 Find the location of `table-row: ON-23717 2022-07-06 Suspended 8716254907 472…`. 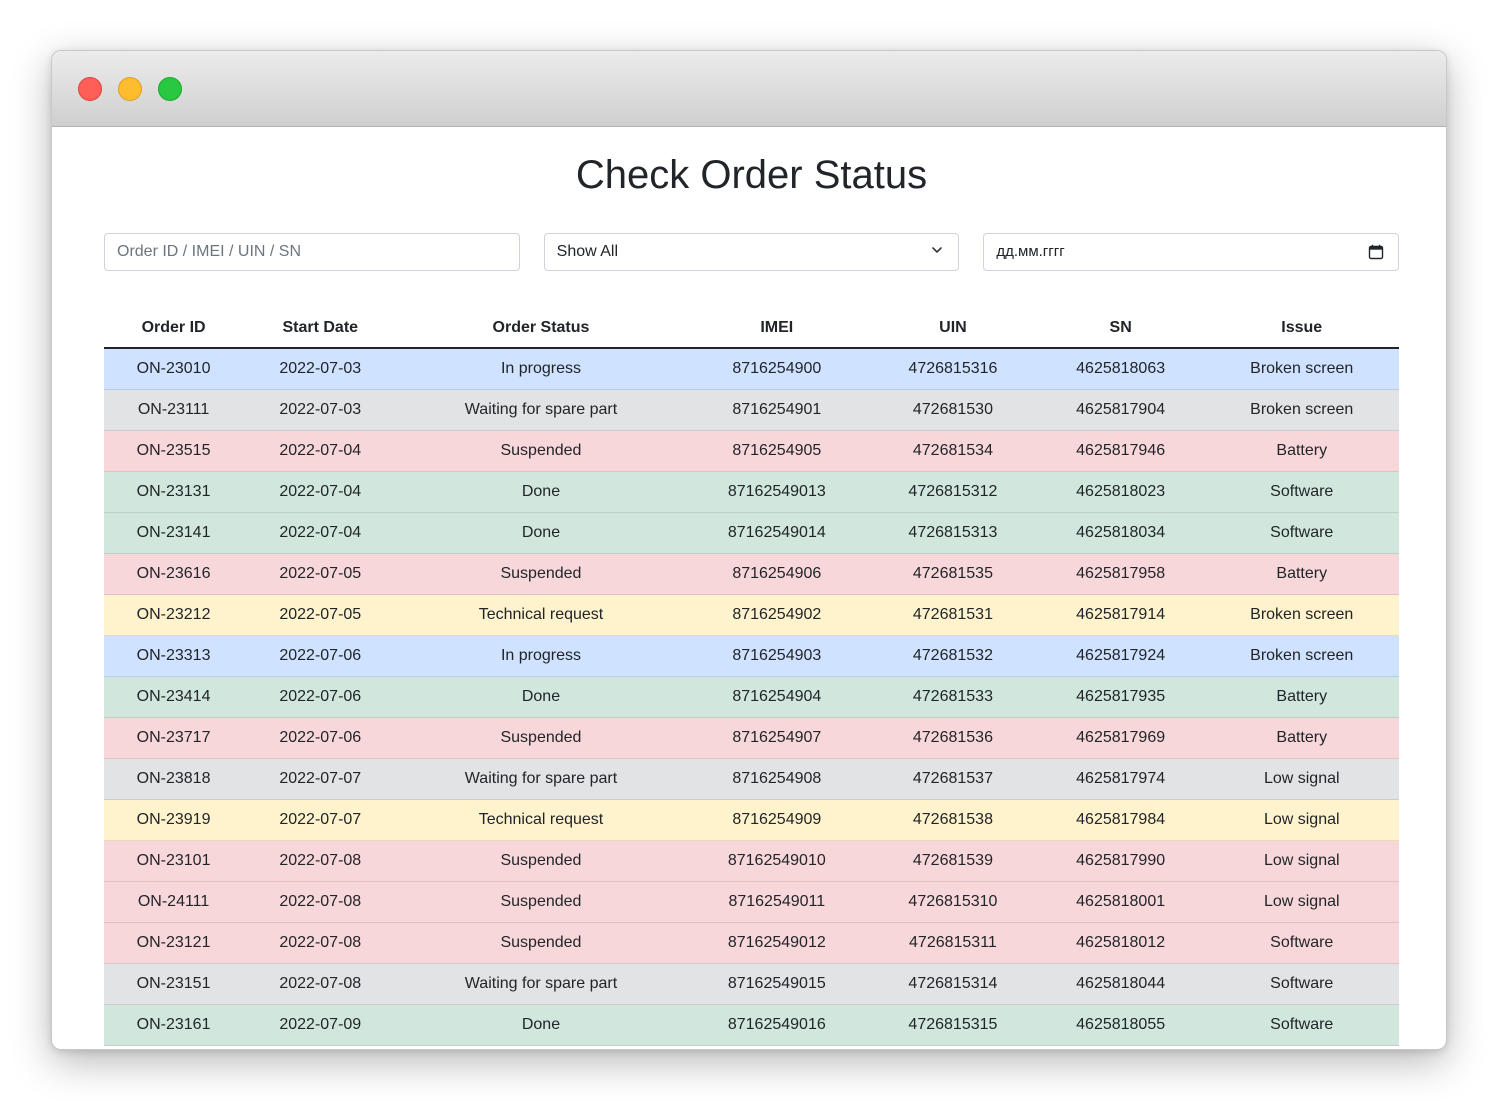

table-row: ON-23717 2022-07-06 Suspended 8716254907 472… is located at coordinates (751, 738).